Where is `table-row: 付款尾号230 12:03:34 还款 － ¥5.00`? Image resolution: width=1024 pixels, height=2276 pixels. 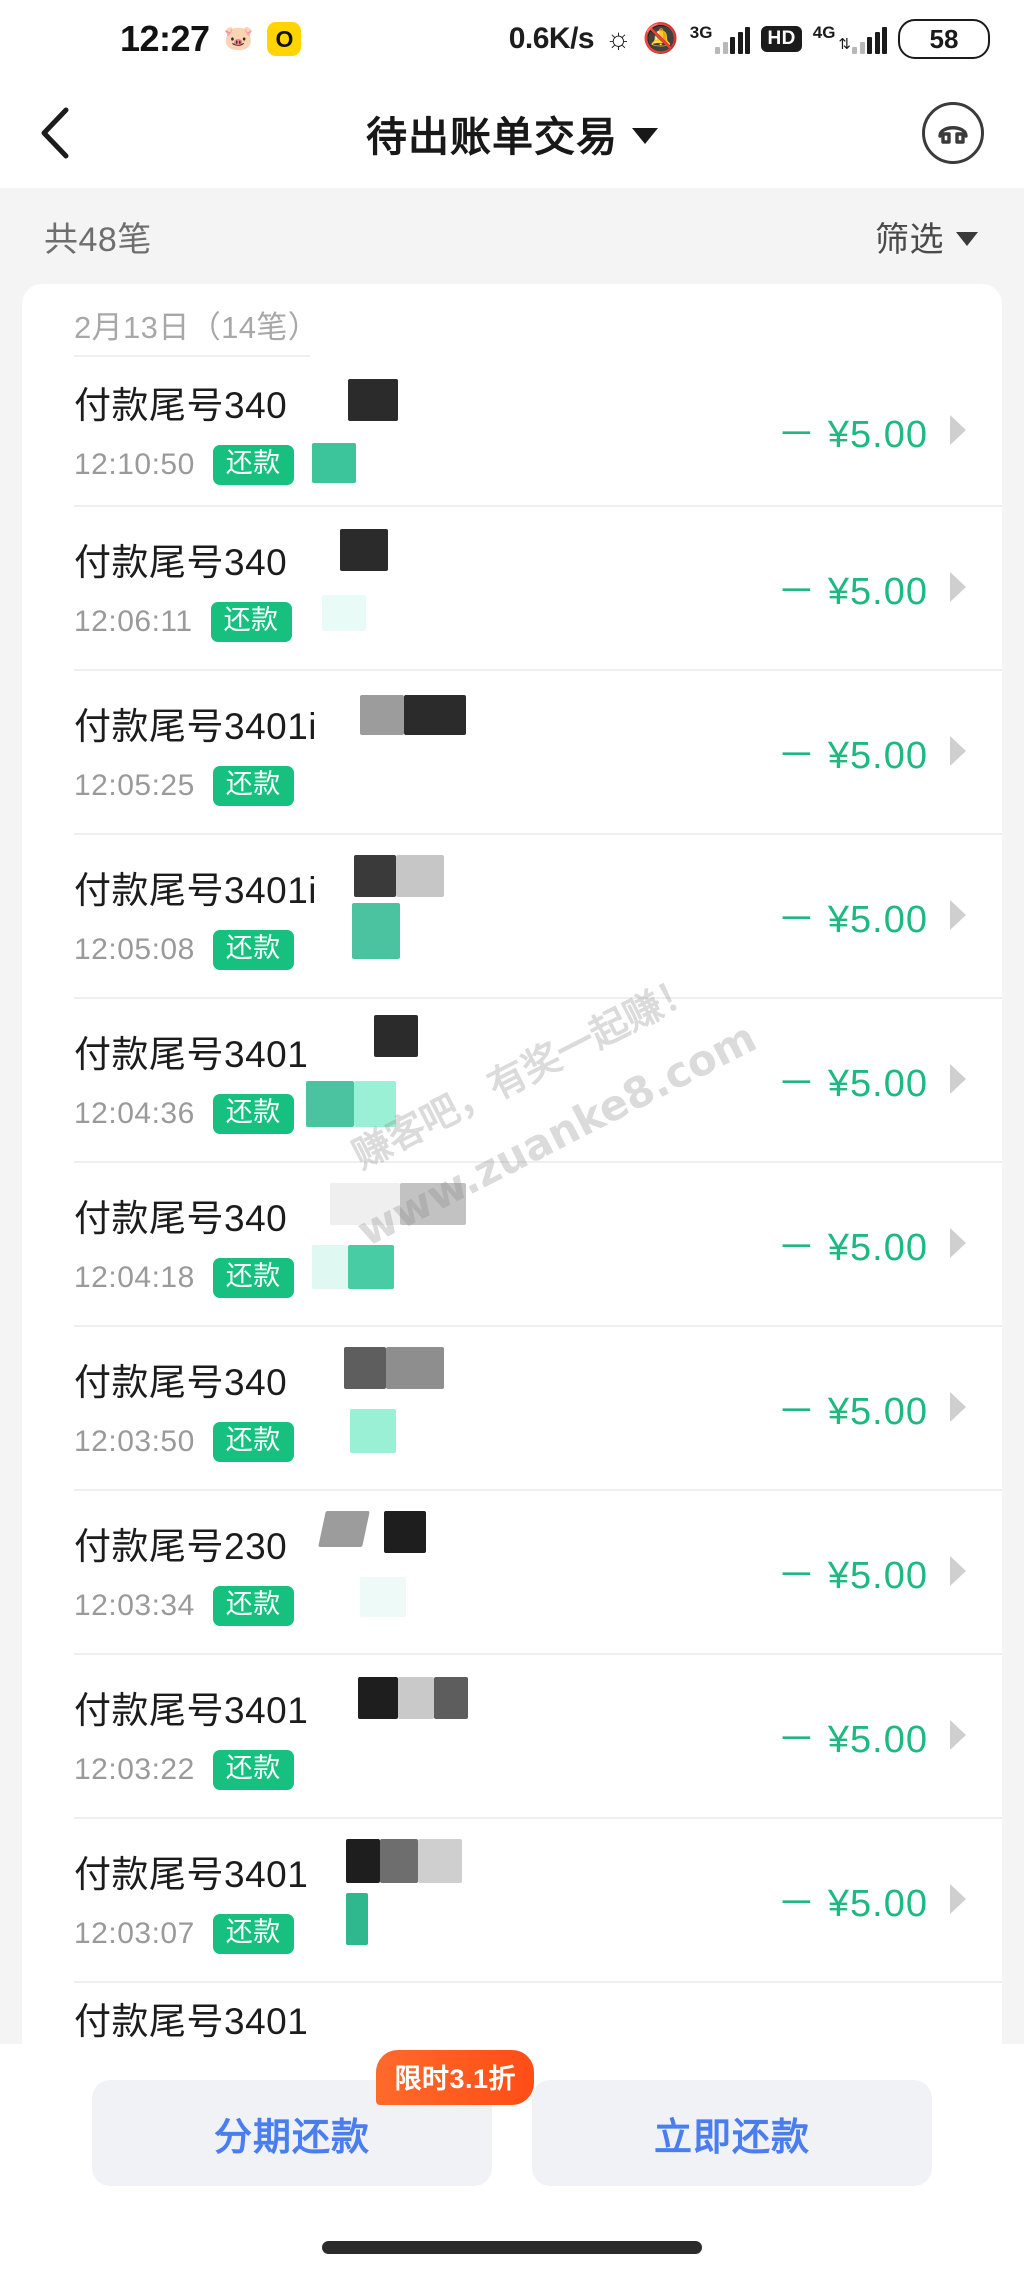
table-row: 付款尾号230 12:03:34 还款 － ¥5.00 is located at coordinates (512, 1571).